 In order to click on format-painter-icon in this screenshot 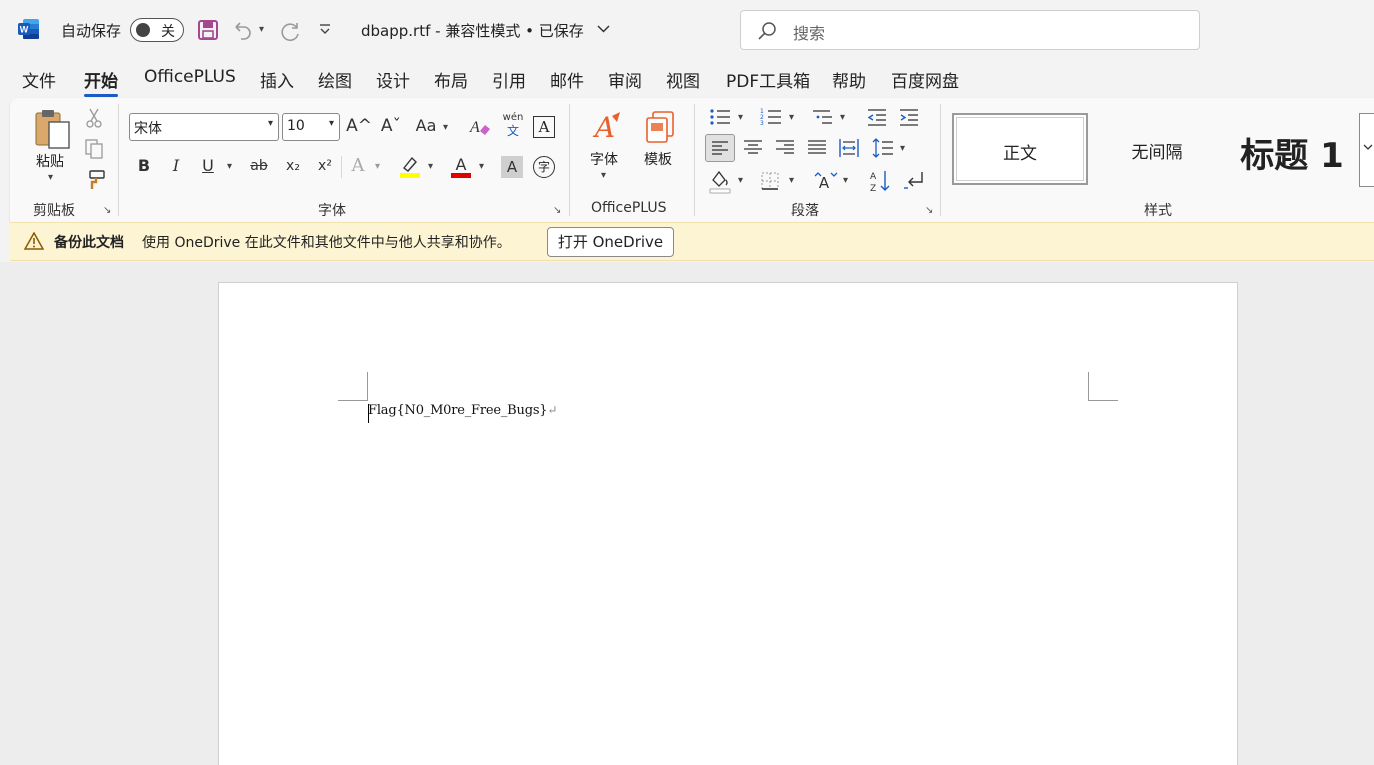, I will do `click(95, 180)`.